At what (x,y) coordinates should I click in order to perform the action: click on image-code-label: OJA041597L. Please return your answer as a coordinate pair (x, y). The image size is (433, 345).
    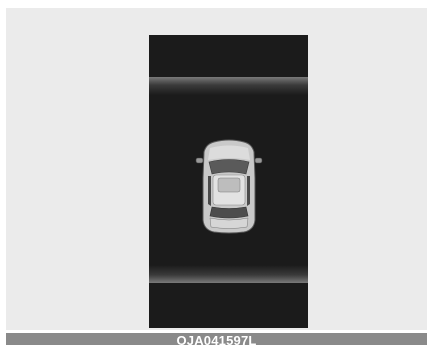
    Looking at the image, I should click on (216, 339).